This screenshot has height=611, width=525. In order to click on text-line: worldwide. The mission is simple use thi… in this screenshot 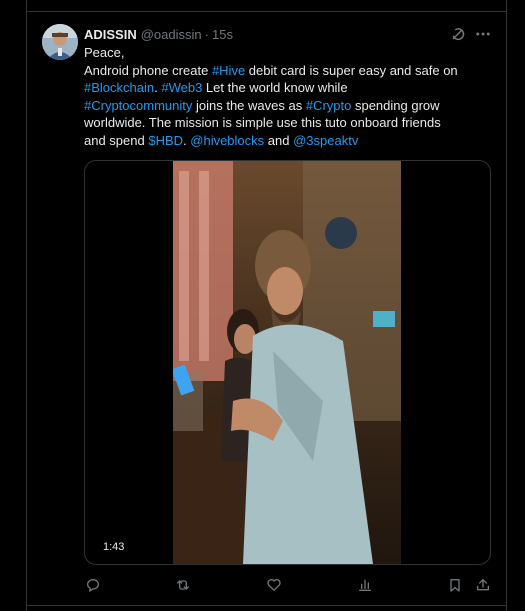, I will do `click(290, 123)`.